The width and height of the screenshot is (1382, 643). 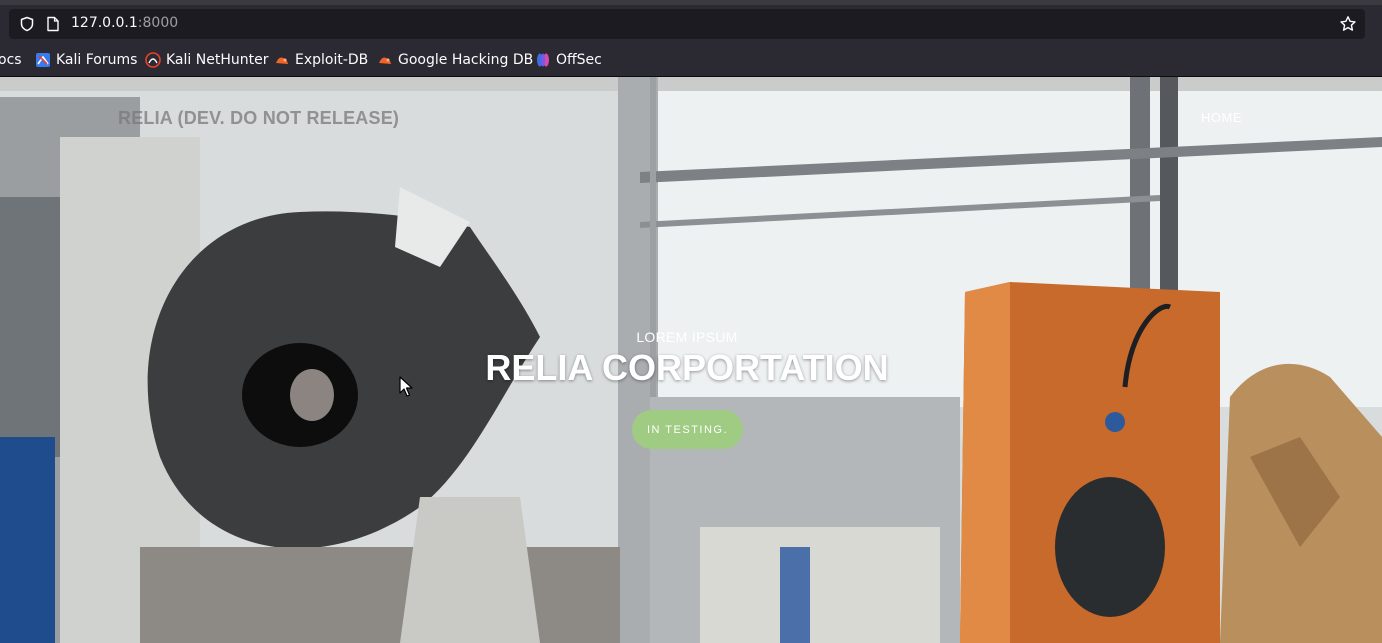 I want to click on kali-nethunter-icon, so click(x=153, y=60).